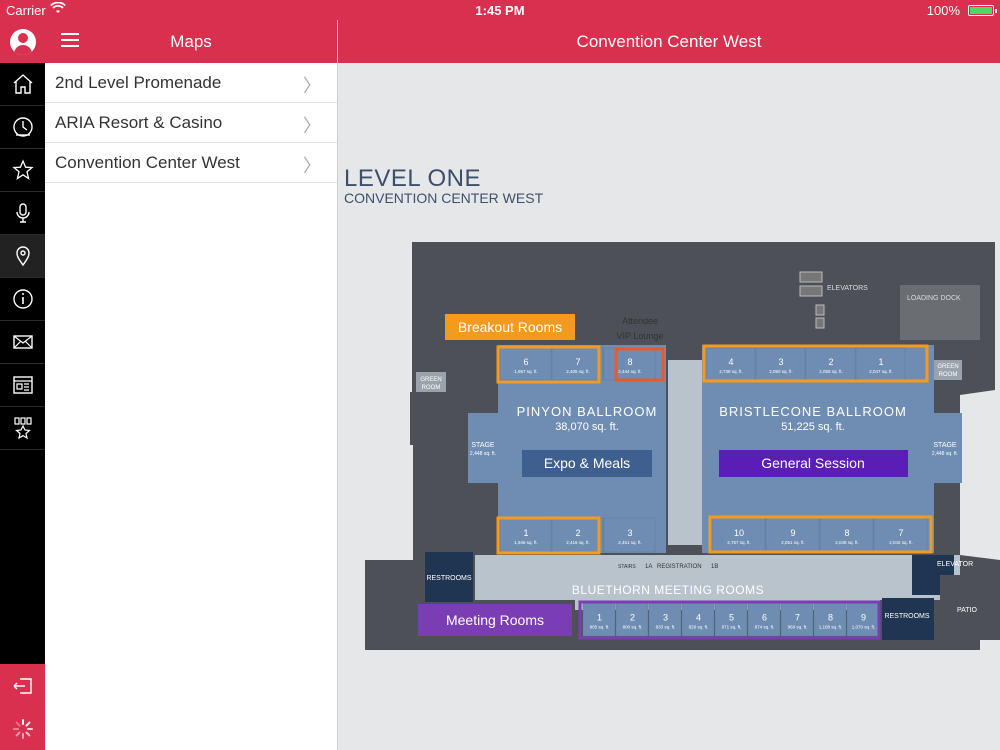  I want to click on room-size: 1,967 sq. ft., so click(526, 371).